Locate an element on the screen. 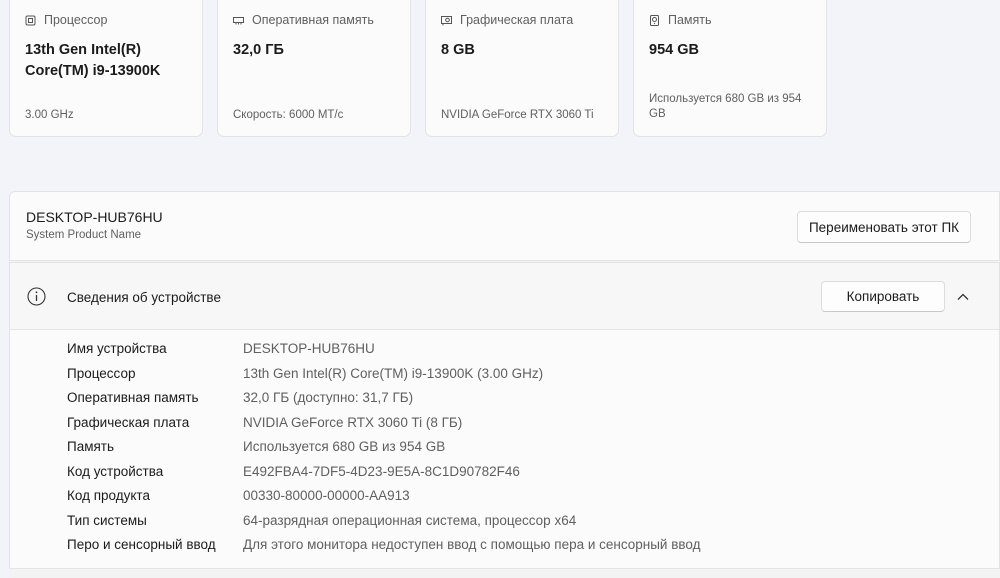  spec-label: Перо и сенсорный ввод is located at coordinates (141, 544).